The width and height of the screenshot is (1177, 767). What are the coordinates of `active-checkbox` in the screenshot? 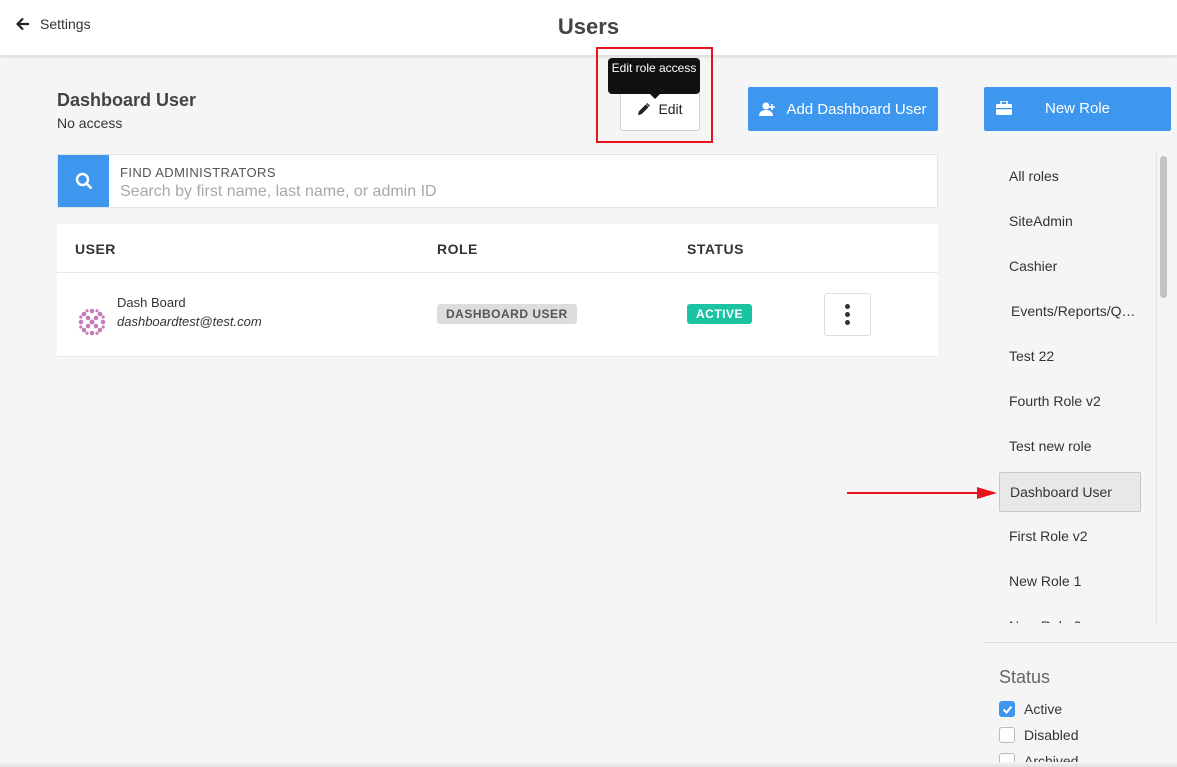 It's located at (1007, 709).